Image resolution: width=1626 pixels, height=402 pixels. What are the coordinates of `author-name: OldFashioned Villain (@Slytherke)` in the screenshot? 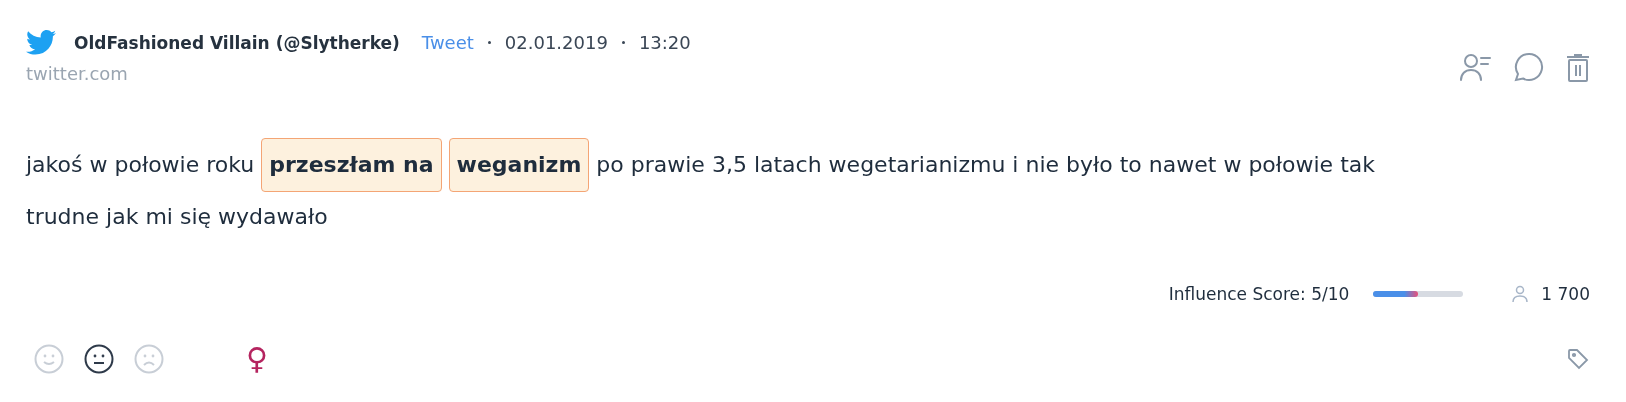 It's located at (237, 42).